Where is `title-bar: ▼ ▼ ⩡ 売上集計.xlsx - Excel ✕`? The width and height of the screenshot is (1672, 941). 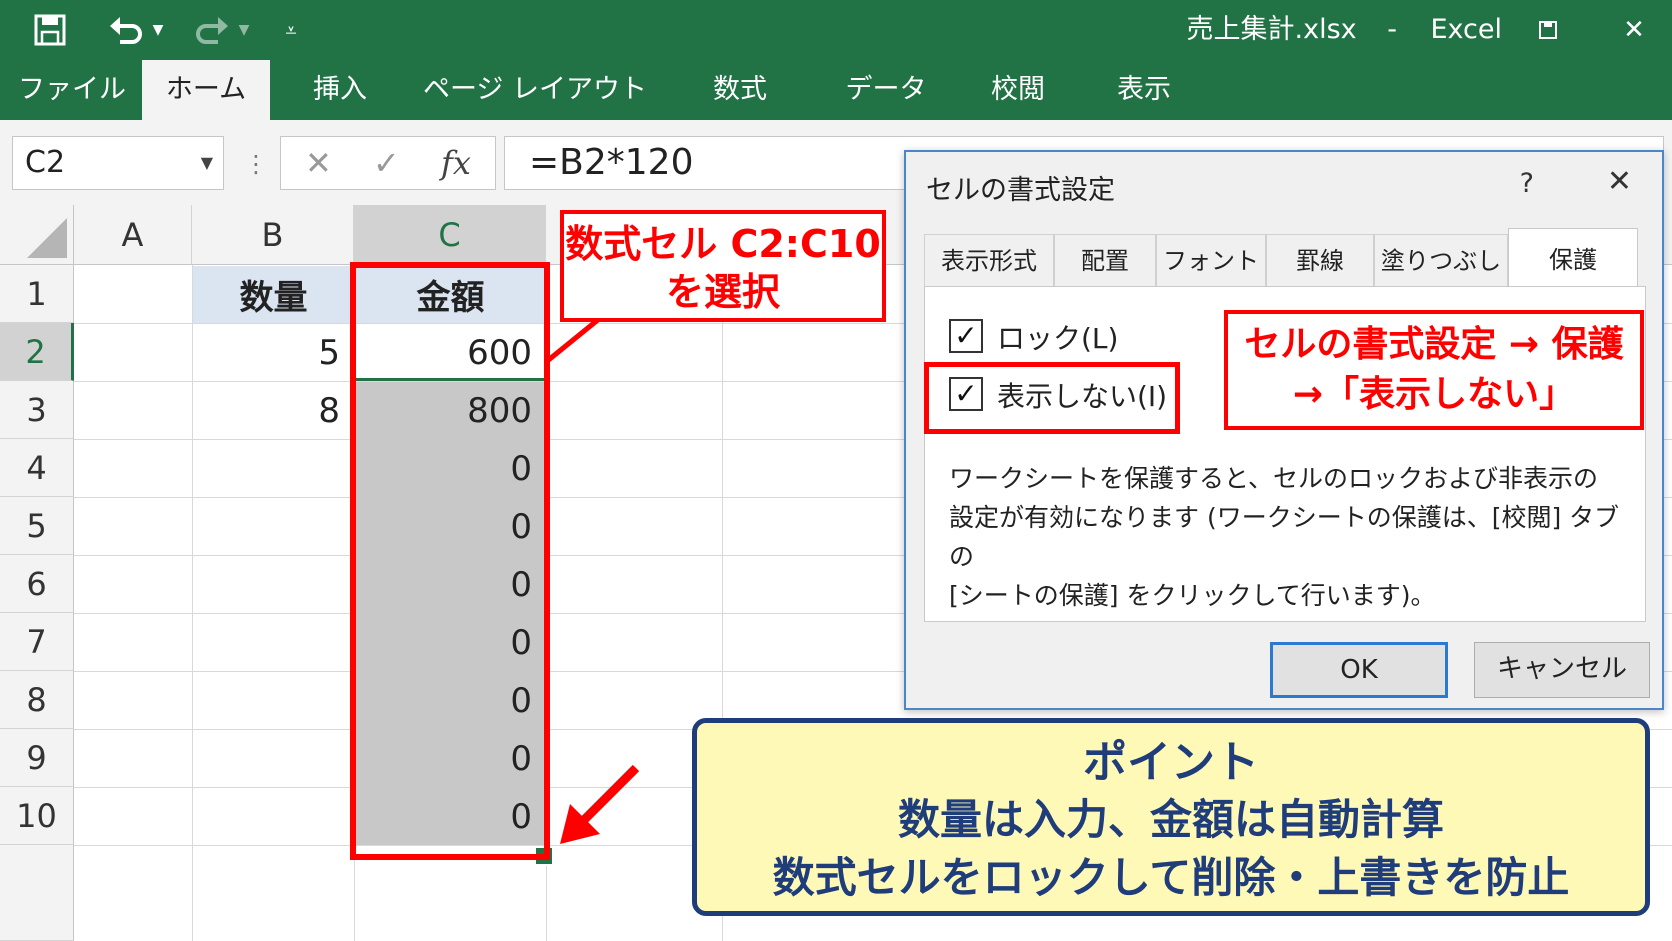 title-bar: ▼ ▼ ⩡ 売上集計.xlsx - Excel ✕ is located at coordinates (836, 30).